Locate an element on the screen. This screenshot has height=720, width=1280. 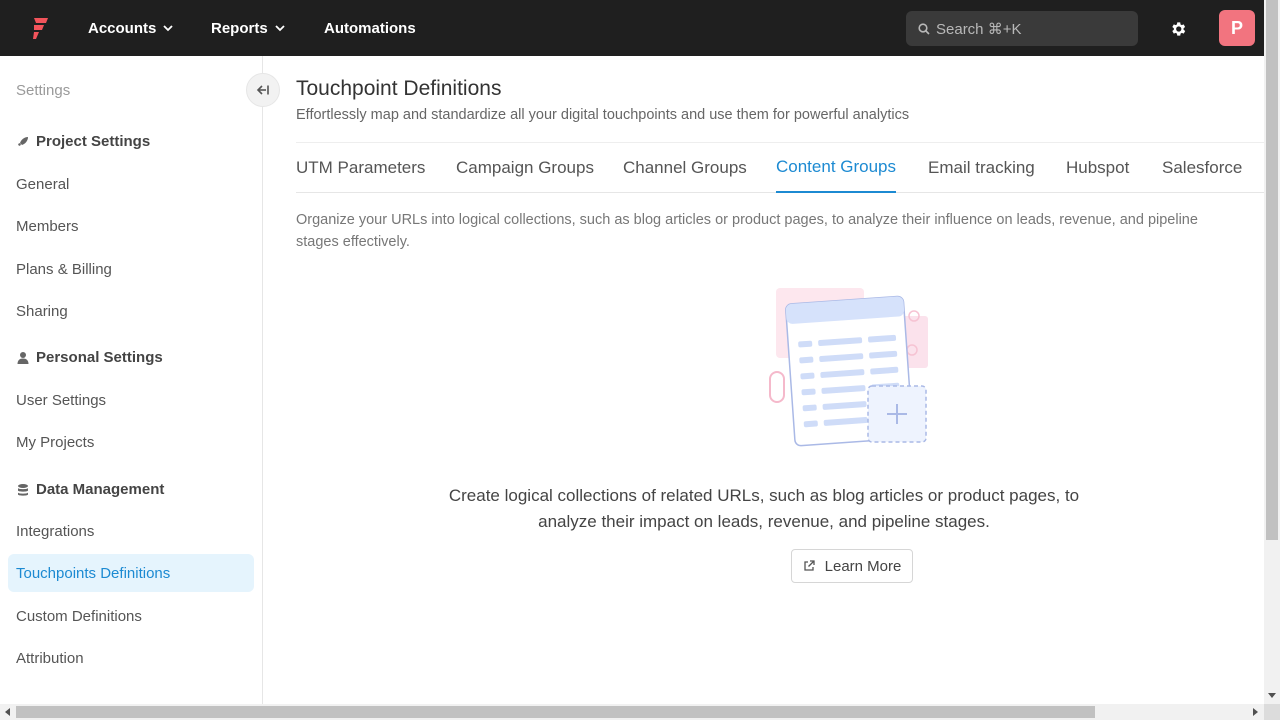
search-input: Search ⌘+K is located at coordinates (1022, 28).